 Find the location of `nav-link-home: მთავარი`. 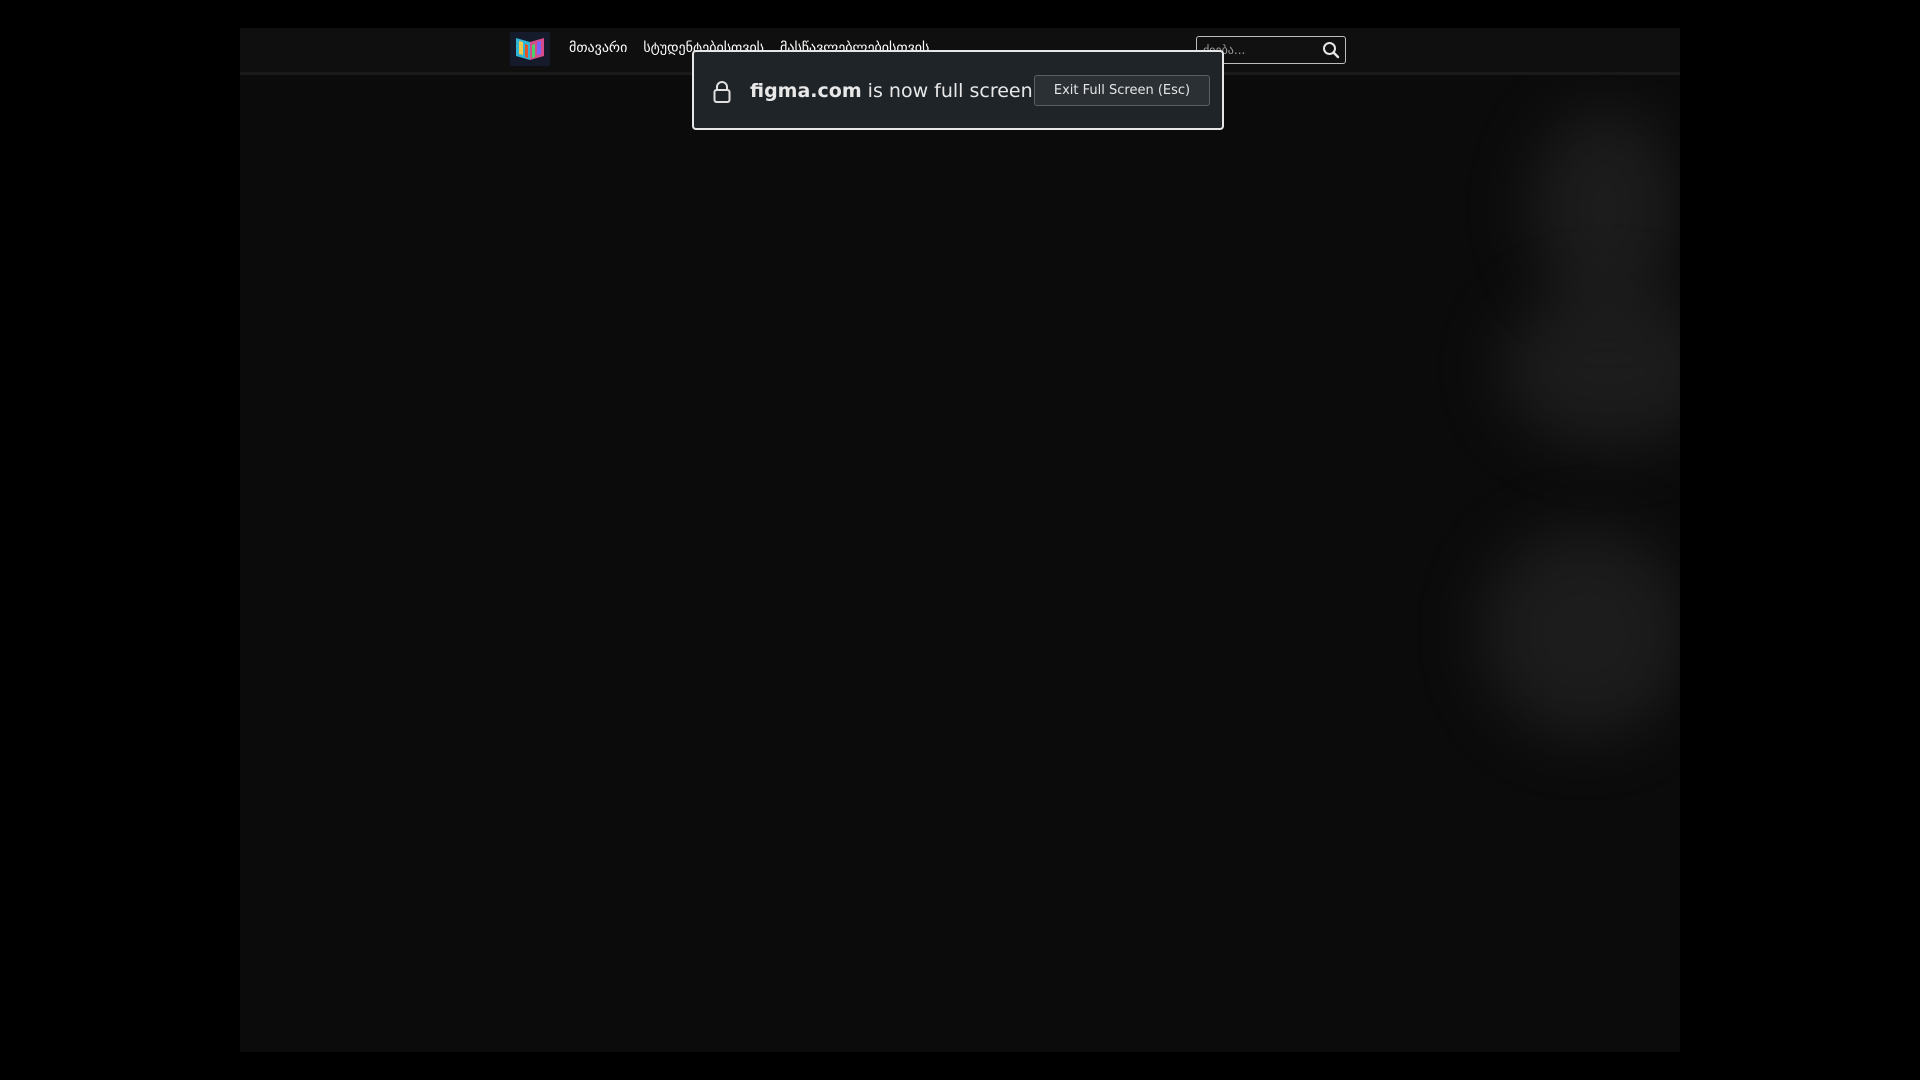

nav-link-home: მთავარი is located at coordinates (598, 48).